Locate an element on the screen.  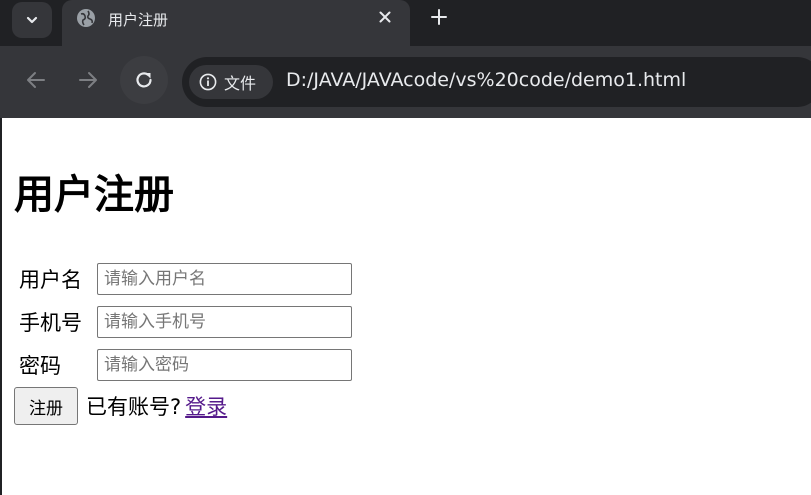
password-input is located at coordinates (224, 365).